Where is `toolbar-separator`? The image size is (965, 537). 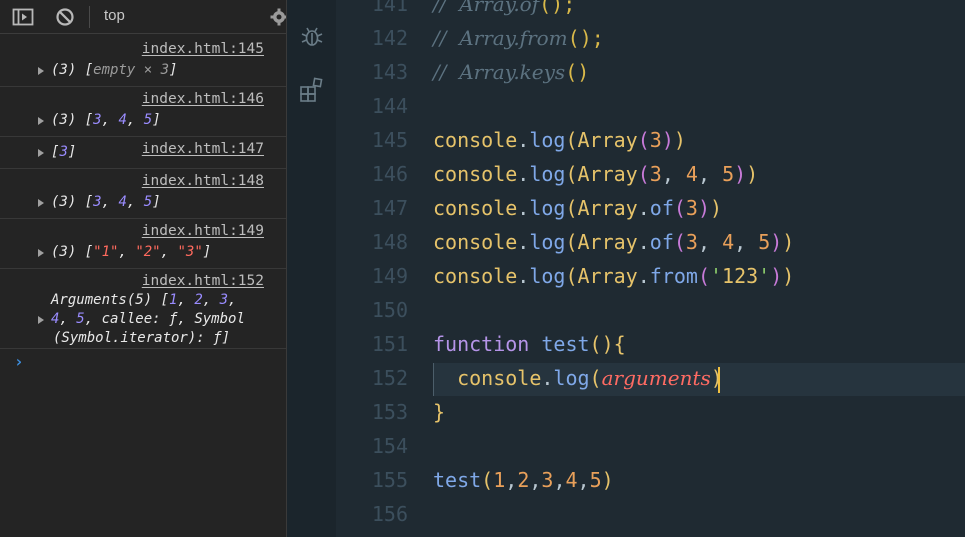
toolbar-separator is located at coordinates (89, 17).